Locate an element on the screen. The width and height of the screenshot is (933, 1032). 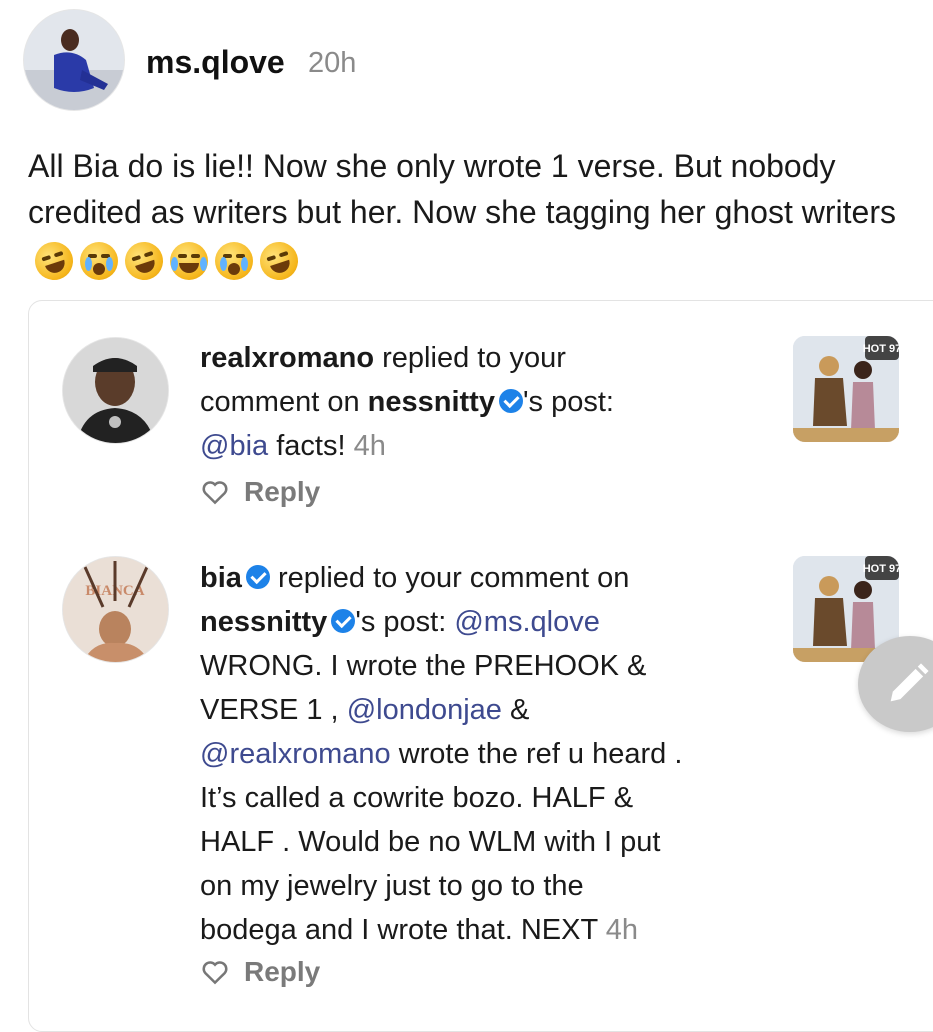
reply-action-cont: comment on is located at coordinates (280, 402).